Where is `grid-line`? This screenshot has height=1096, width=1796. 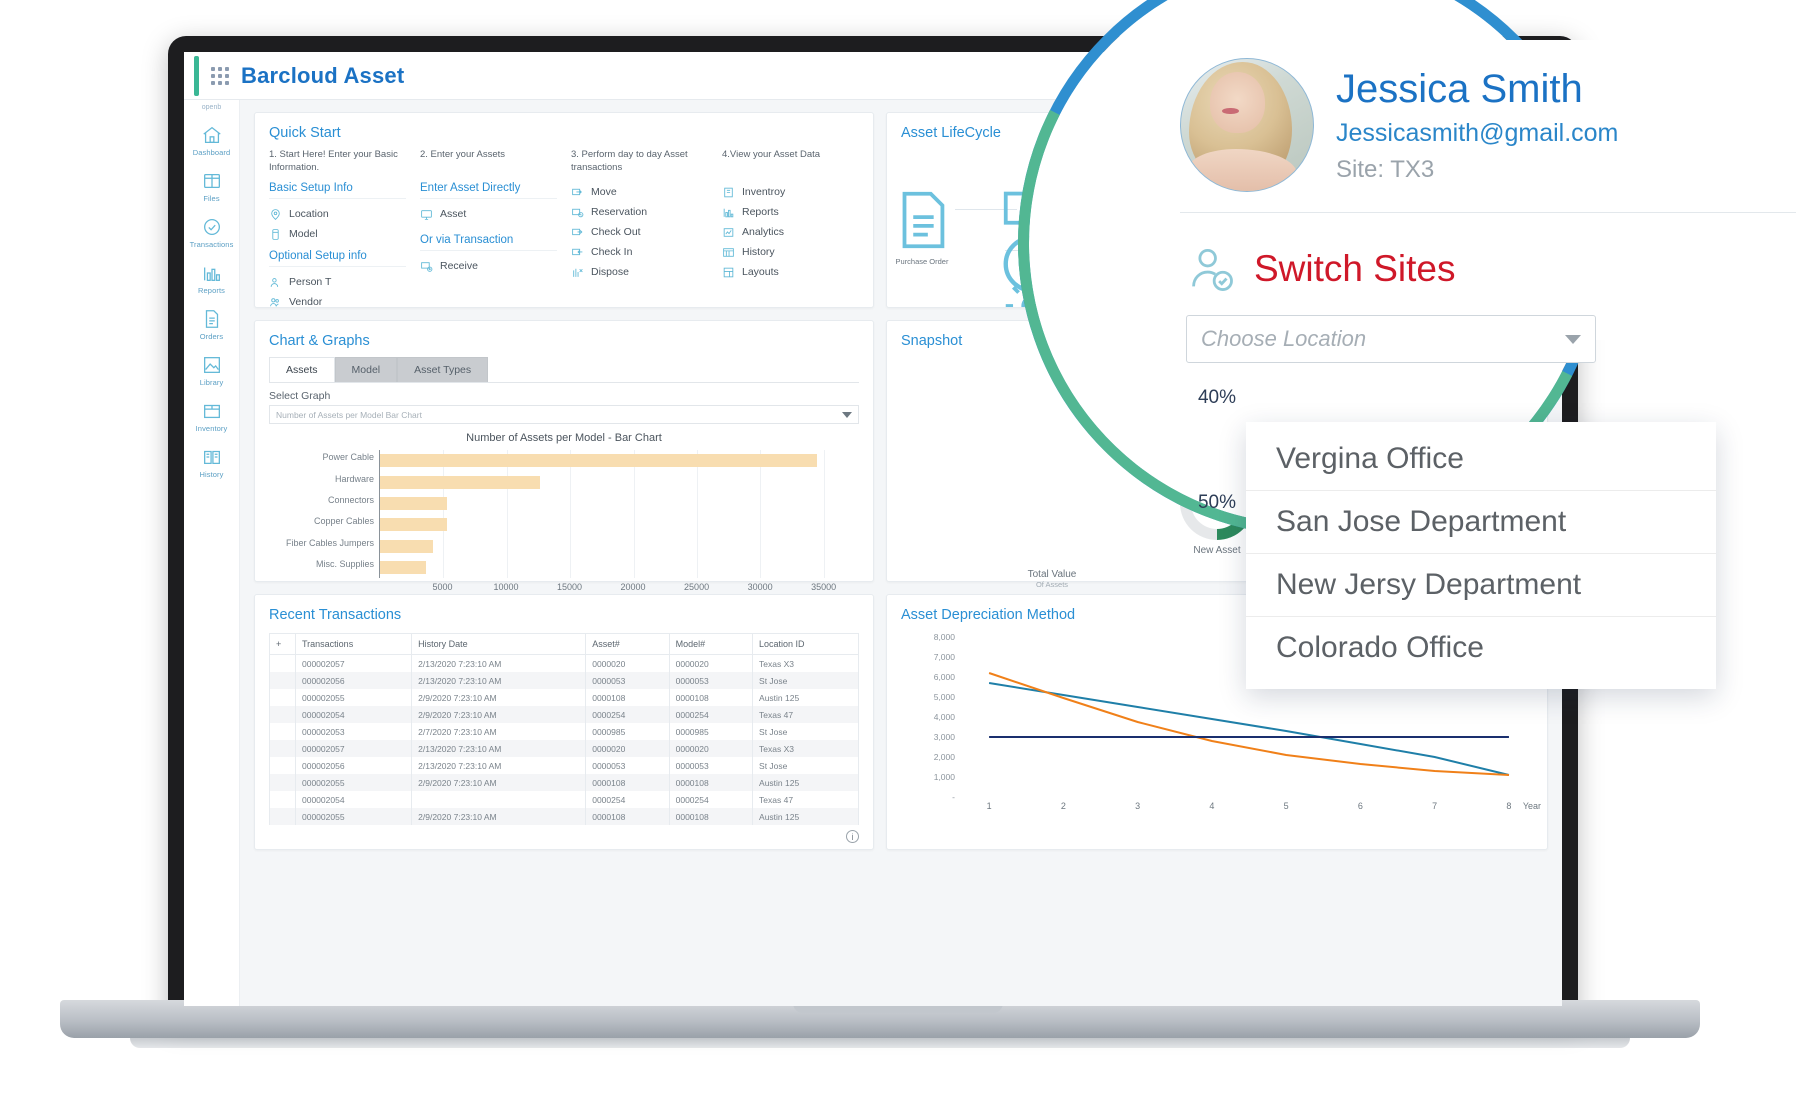
grid-line is located at coordinates (507, 514).